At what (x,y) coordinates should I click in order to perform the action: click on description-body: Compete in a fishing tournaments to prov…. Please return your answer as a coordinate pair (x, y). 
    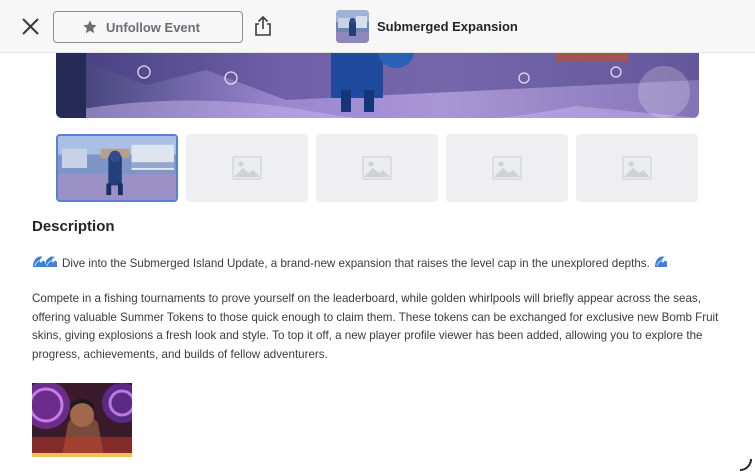
    Looking at the image, I should click on (375, 327).